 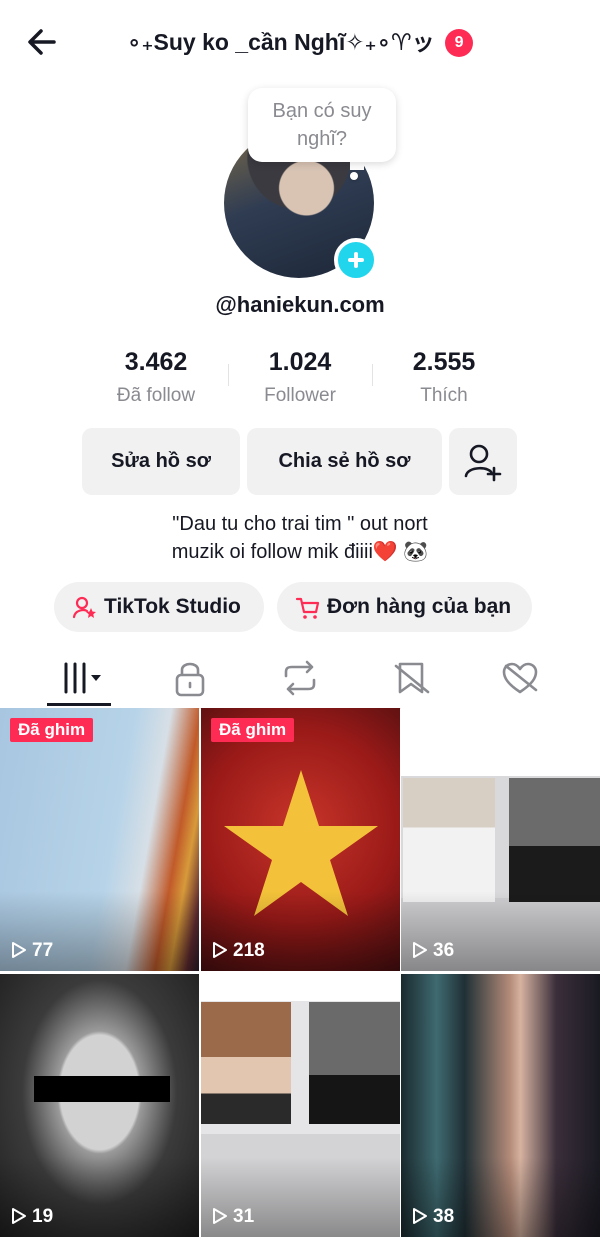 I want to click on bio-line: muzik oi follow mik điiii❤️ 🐼, so click(x=300, y=552).